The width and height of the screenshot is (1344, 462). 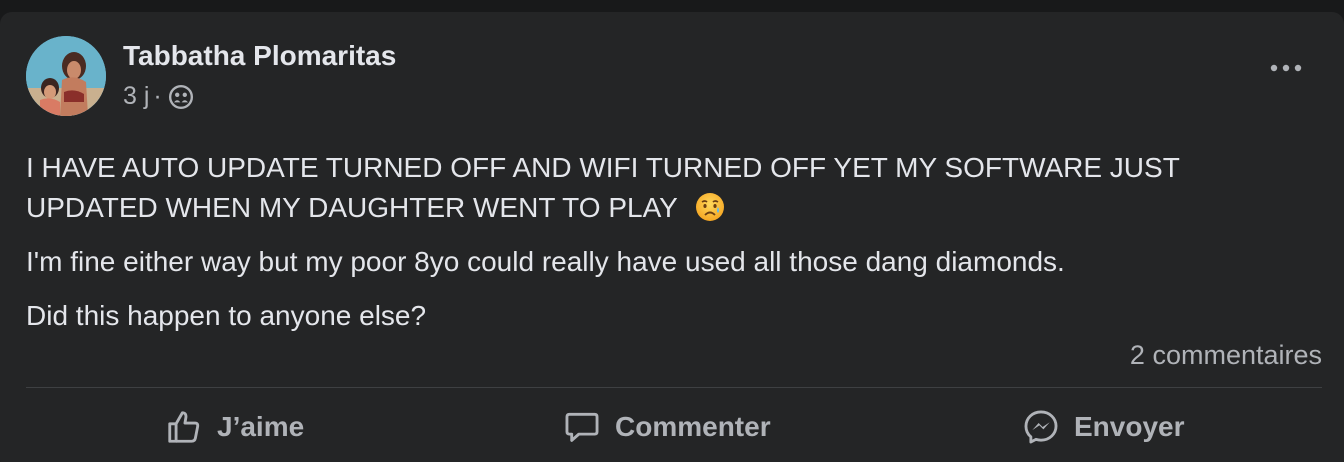 I want to click on comment-bubble-icon, so click(x=582, y=427).